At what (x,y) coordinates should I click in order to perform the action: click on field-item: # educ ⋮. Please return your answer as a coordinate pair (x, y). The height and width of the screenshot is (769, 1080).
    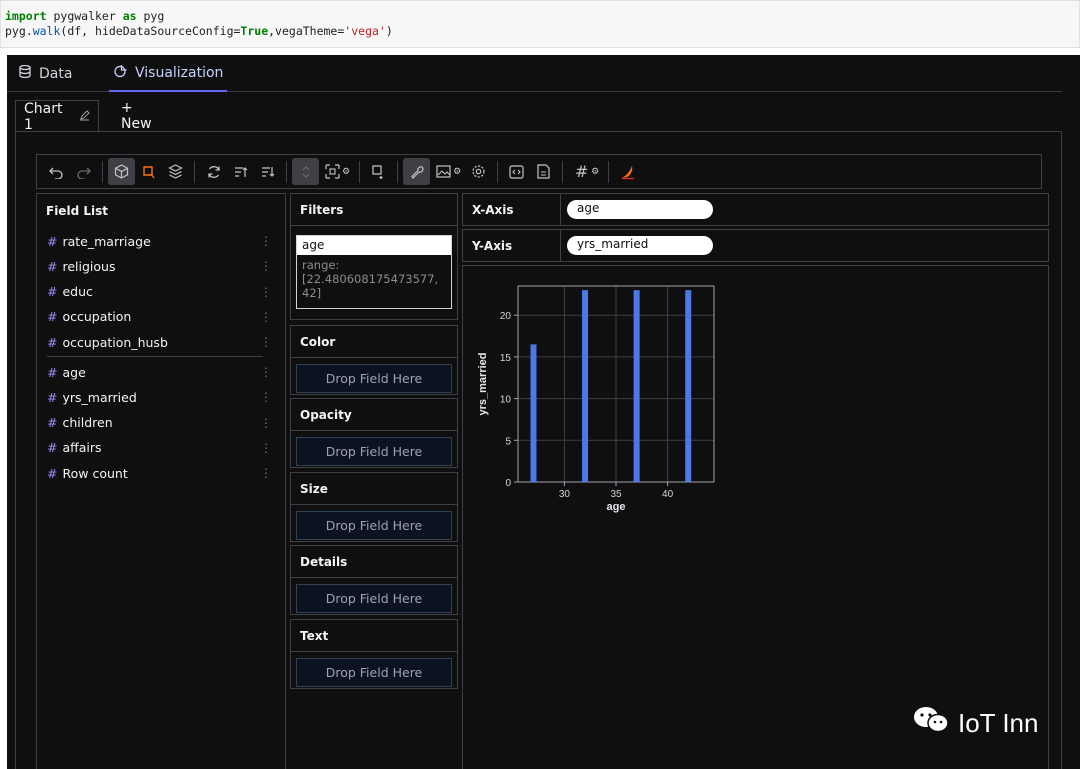
    Looking at the image, I should click on (159, 292).